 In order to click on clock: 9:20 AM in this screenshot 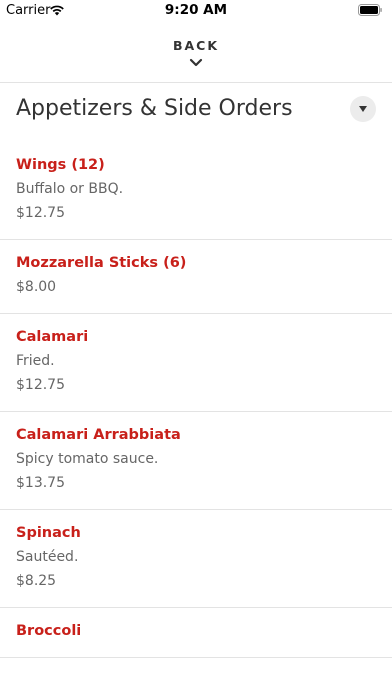, I will do `click(196, 10)`.